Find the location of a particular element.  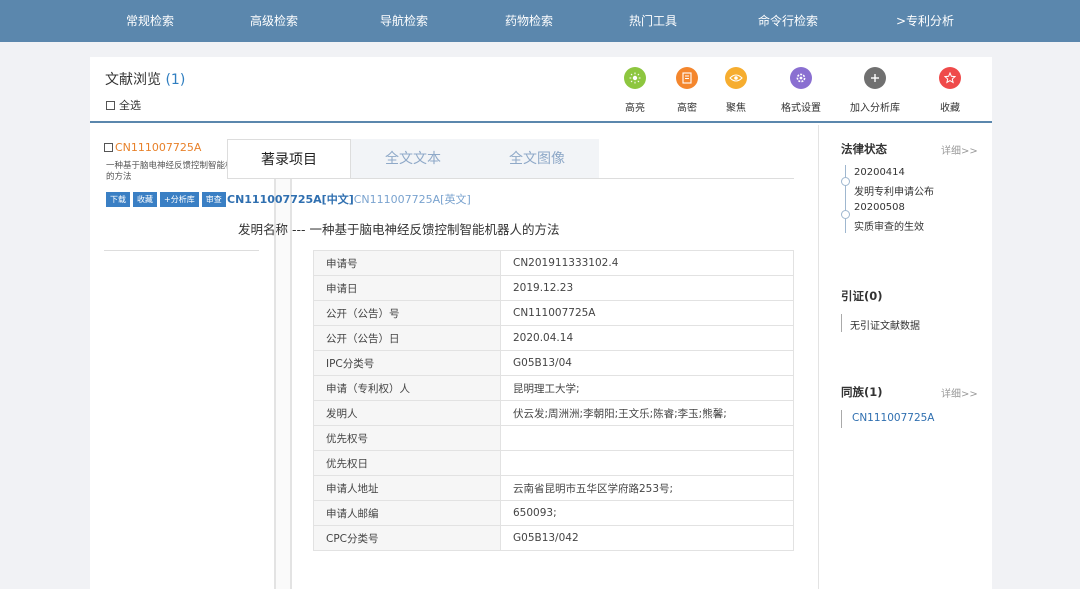

field-label: 申请（专利权）人 is located at coordinates (407, 388).